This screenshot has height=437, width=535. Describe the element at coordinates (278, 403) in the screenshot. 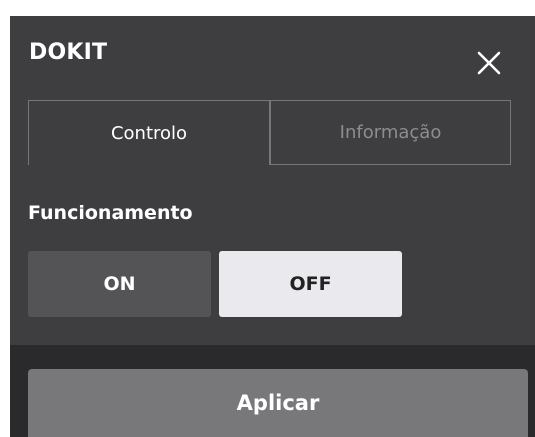

I see `apply-button: Aplicar` at that location.